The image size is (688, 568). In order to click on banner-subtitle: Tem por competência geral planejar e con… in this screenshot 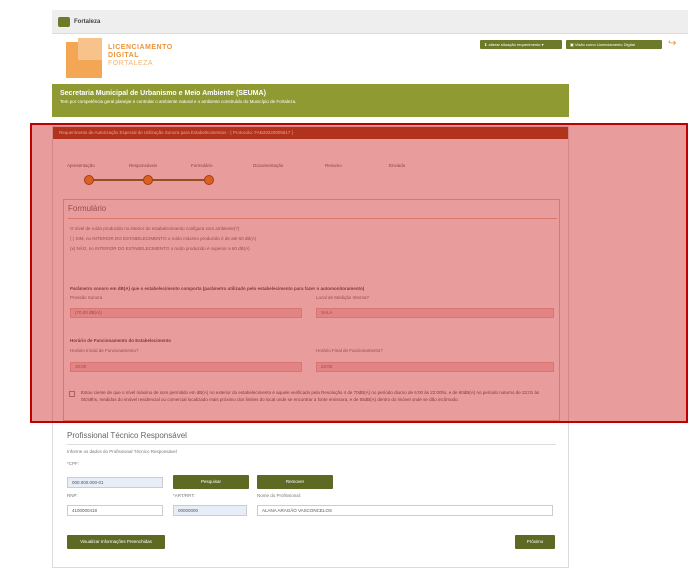, I will do `click(178, 101)`.